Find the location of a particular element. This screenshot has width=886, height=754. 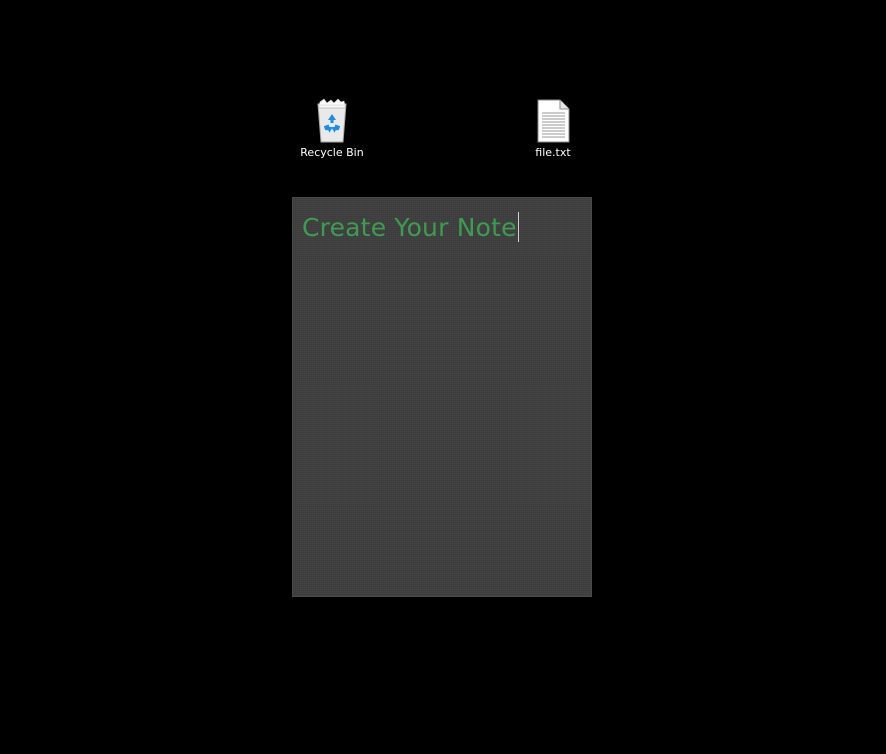

desktop-icon-recycle-bin: Recycle Bin is located at coordinates (332, 128).